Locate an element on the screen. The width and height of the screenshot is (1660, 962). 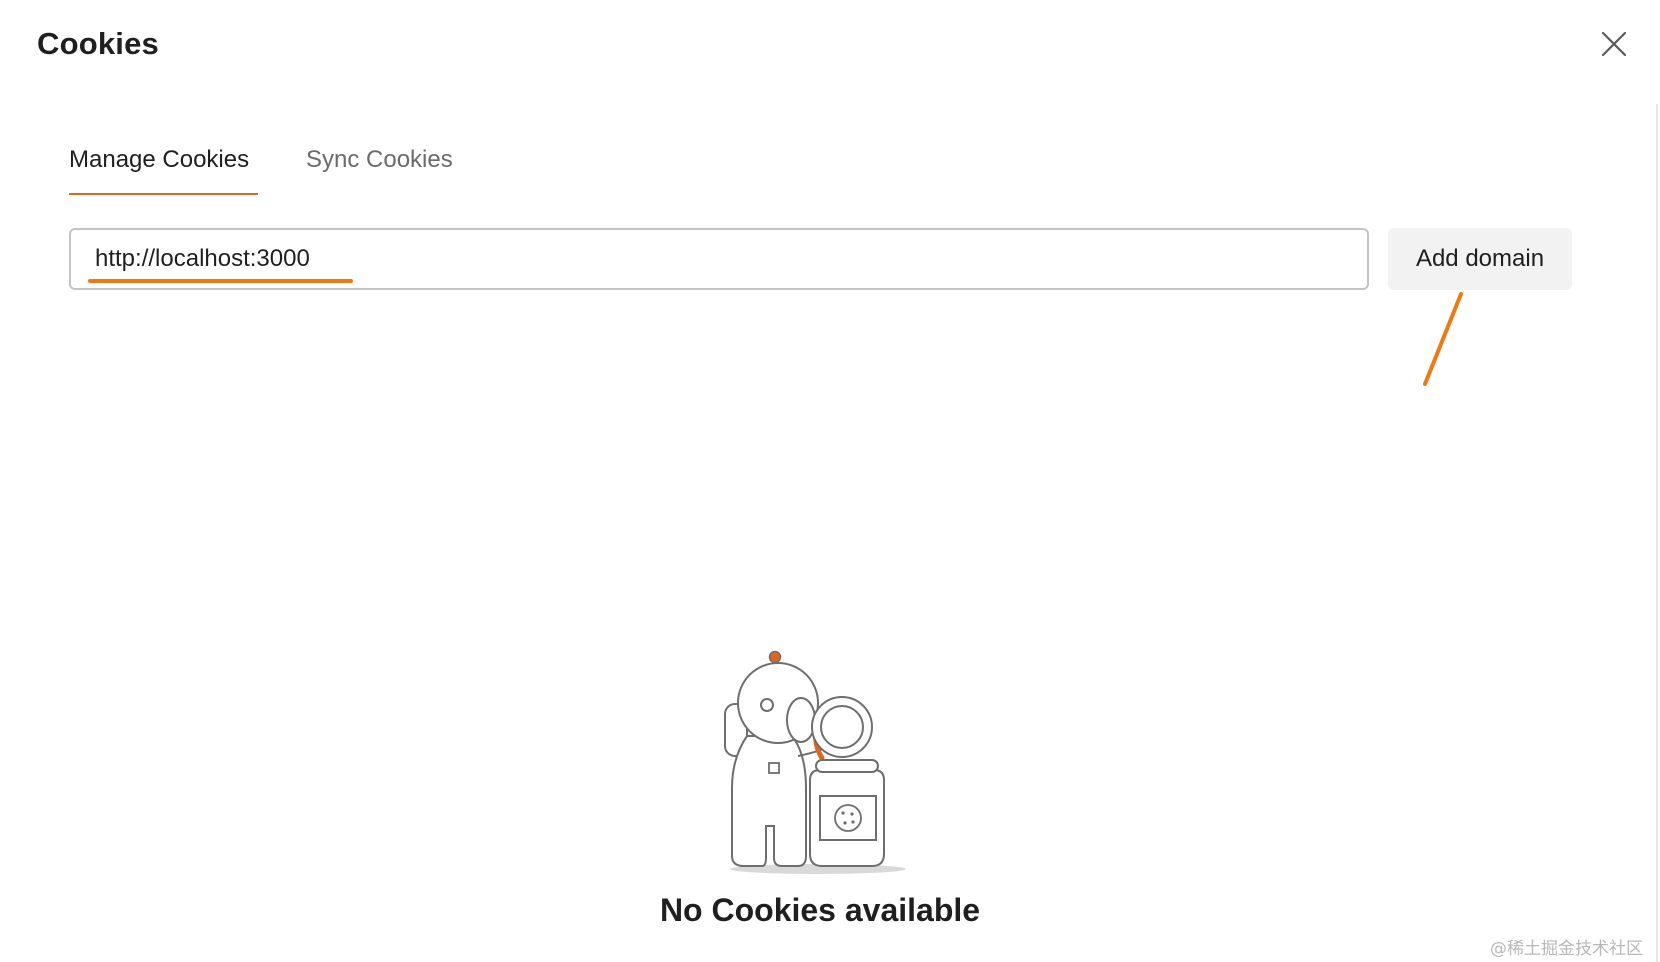
active-tab-indicator is located at coordinates (163, 194).